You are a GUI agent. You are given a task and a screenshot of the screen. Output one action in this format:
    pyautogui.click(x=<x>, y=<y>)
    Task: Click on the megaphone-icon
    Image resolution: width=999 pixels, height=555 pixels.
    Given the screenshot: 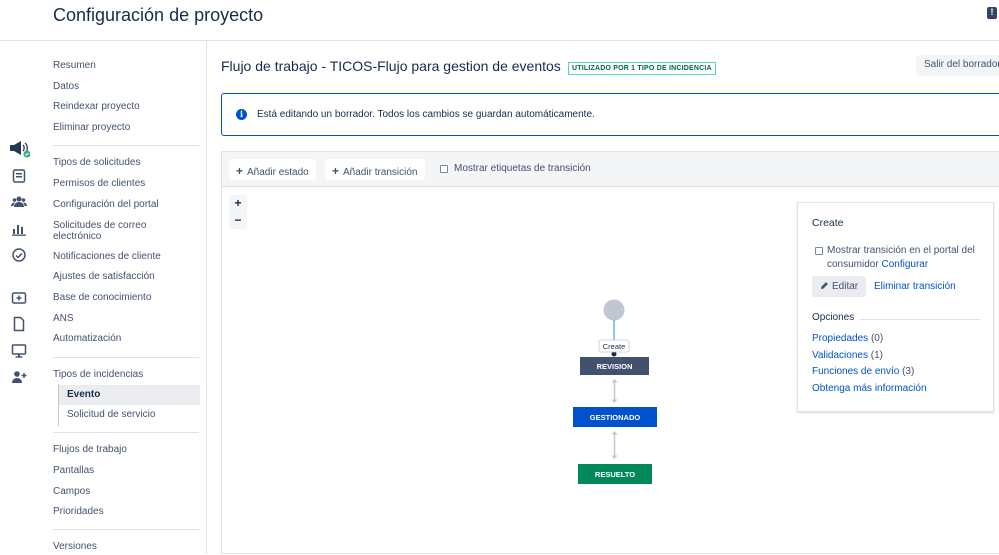 What is the action you would take?
    pyautogui.click(x=19, y=149)
    